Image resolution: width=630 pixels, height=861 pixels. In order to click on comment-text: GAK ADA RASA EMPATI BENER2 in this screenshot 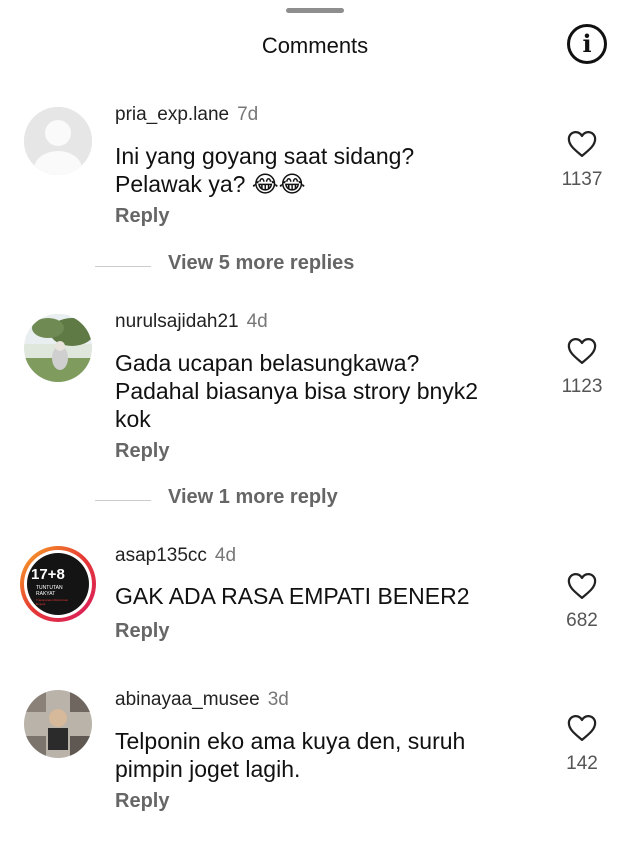, I will do `click(325, 596)`.